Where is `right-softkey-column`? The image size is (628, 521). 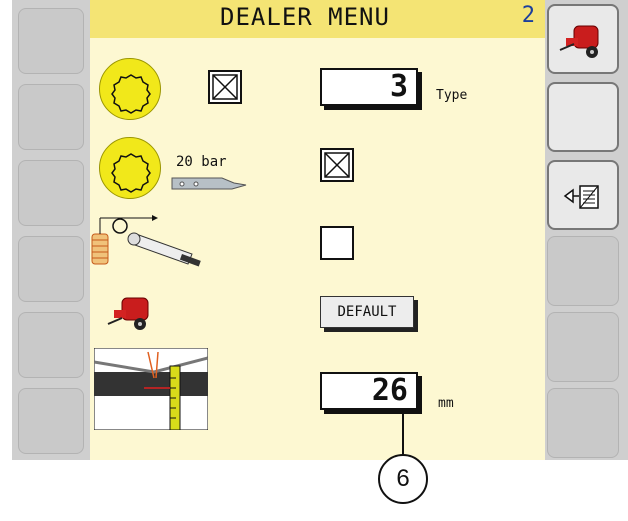
right-softkey-column is located at coordinates (586, 230).